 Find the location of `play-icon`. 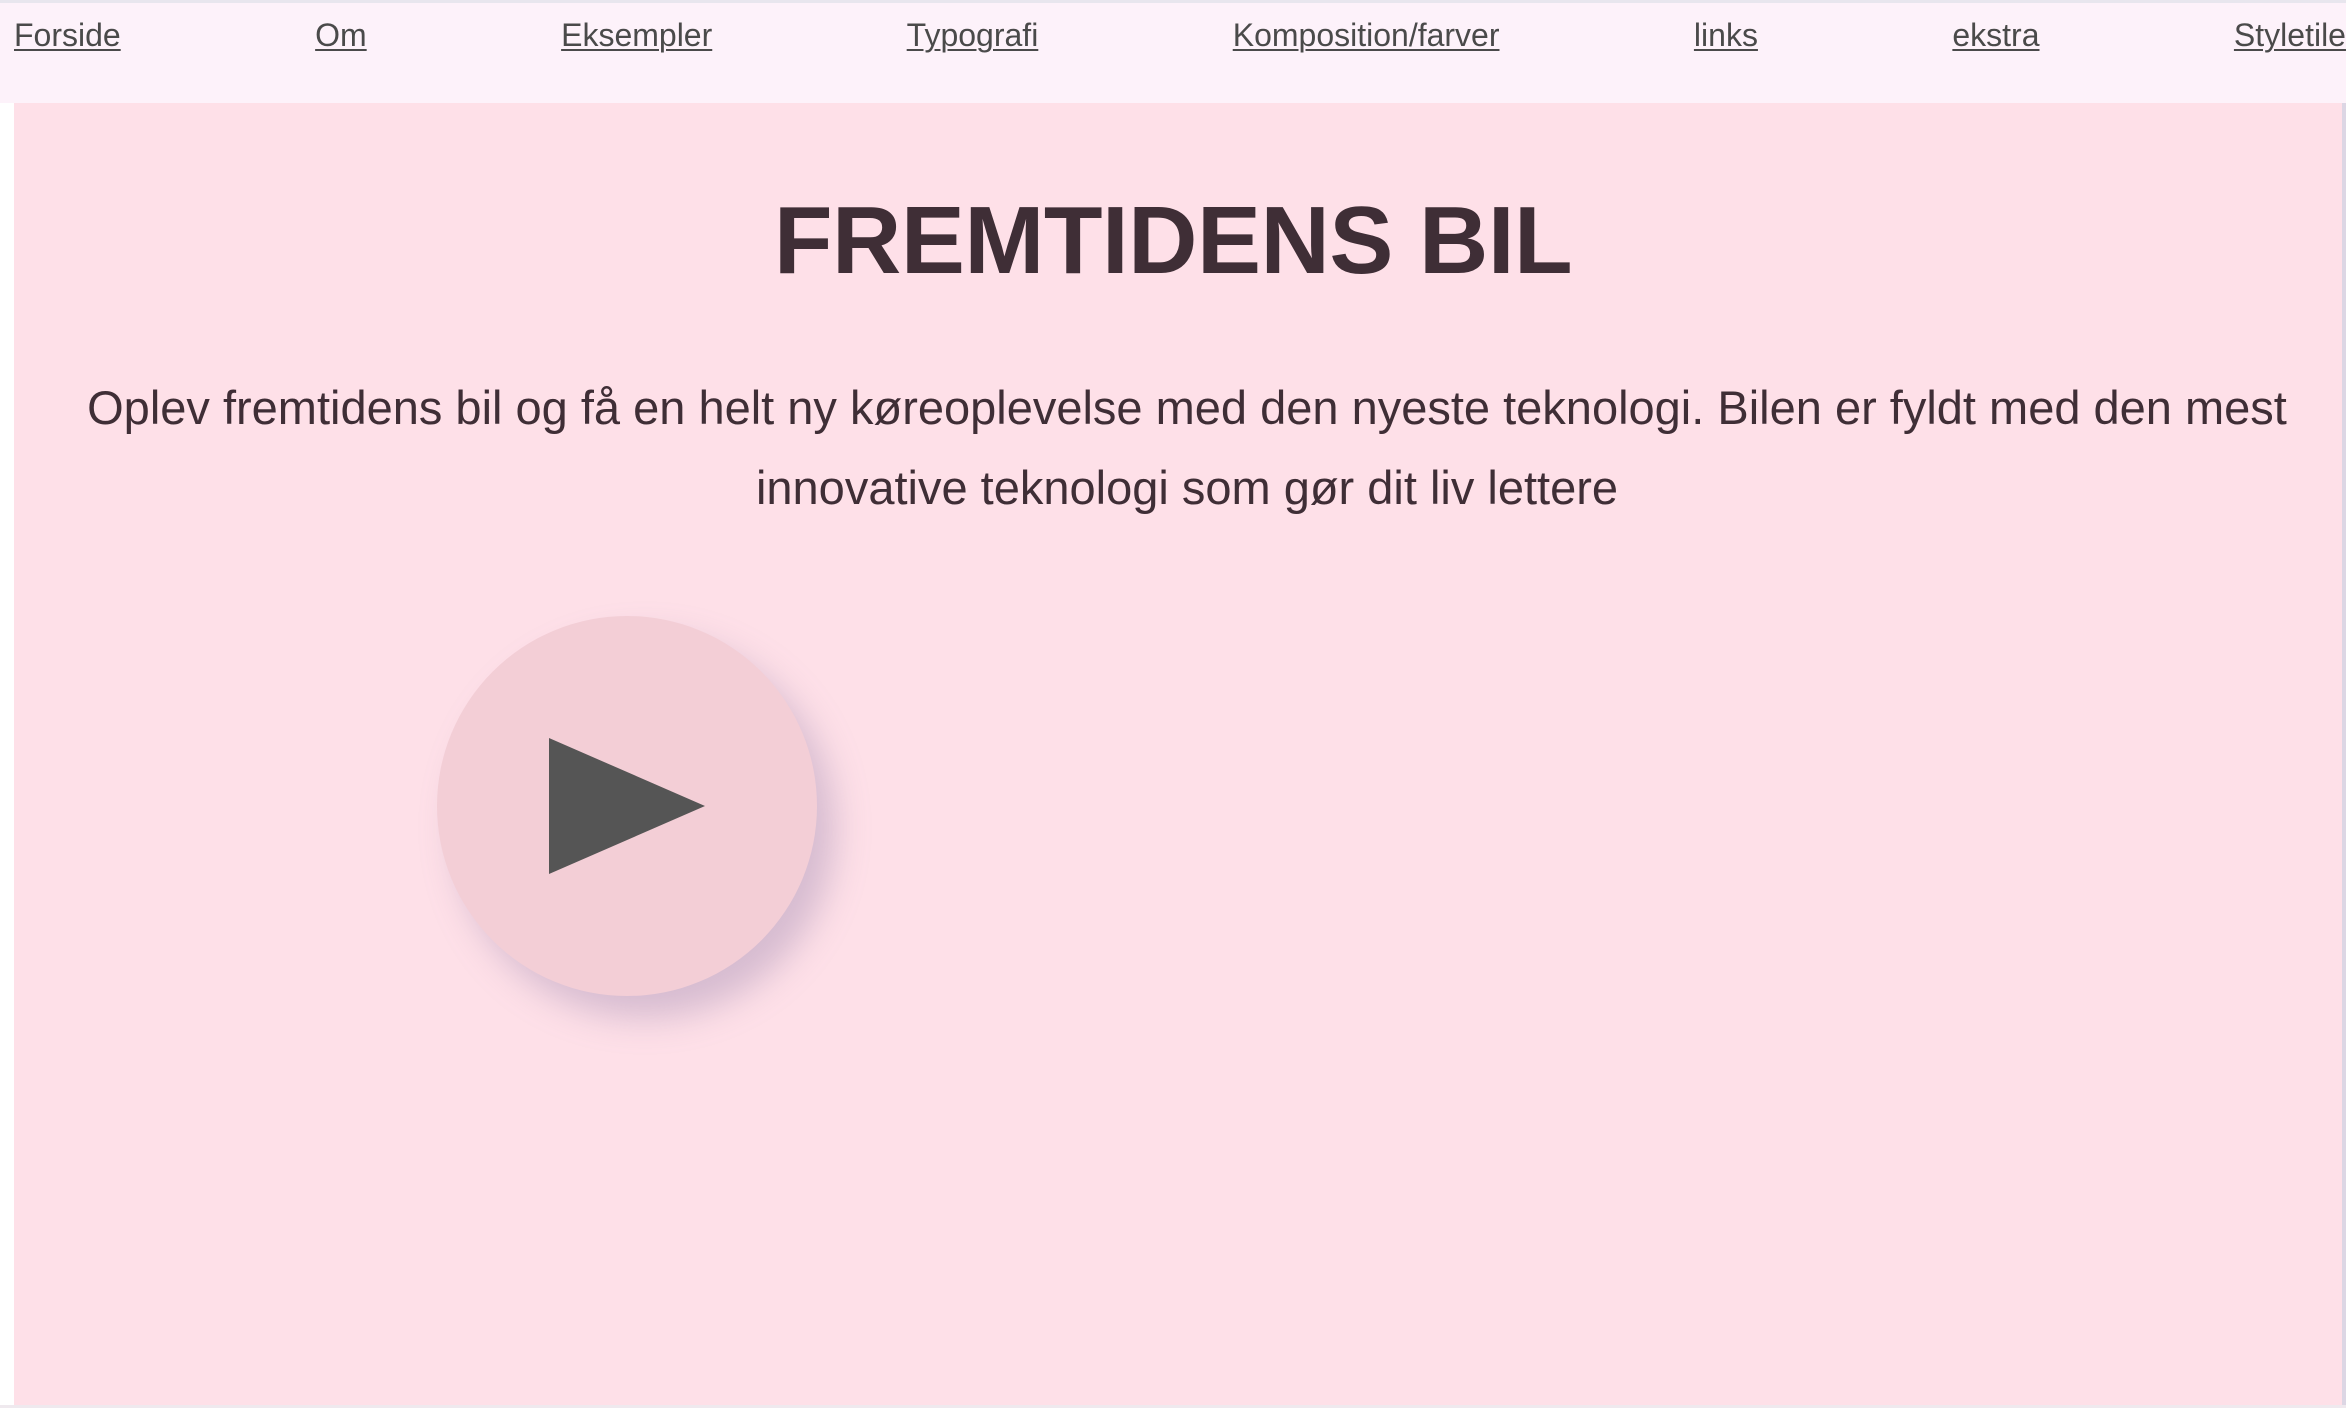

play-icon is located at coordinates (627, 806).